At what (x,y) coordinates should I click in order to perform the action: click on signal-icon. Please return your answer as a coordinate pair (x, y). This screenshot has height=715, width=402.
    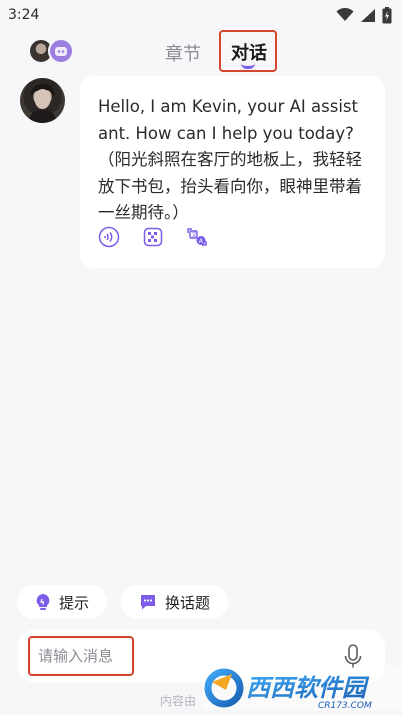
    Looking at the image, I should click on (368, 15).